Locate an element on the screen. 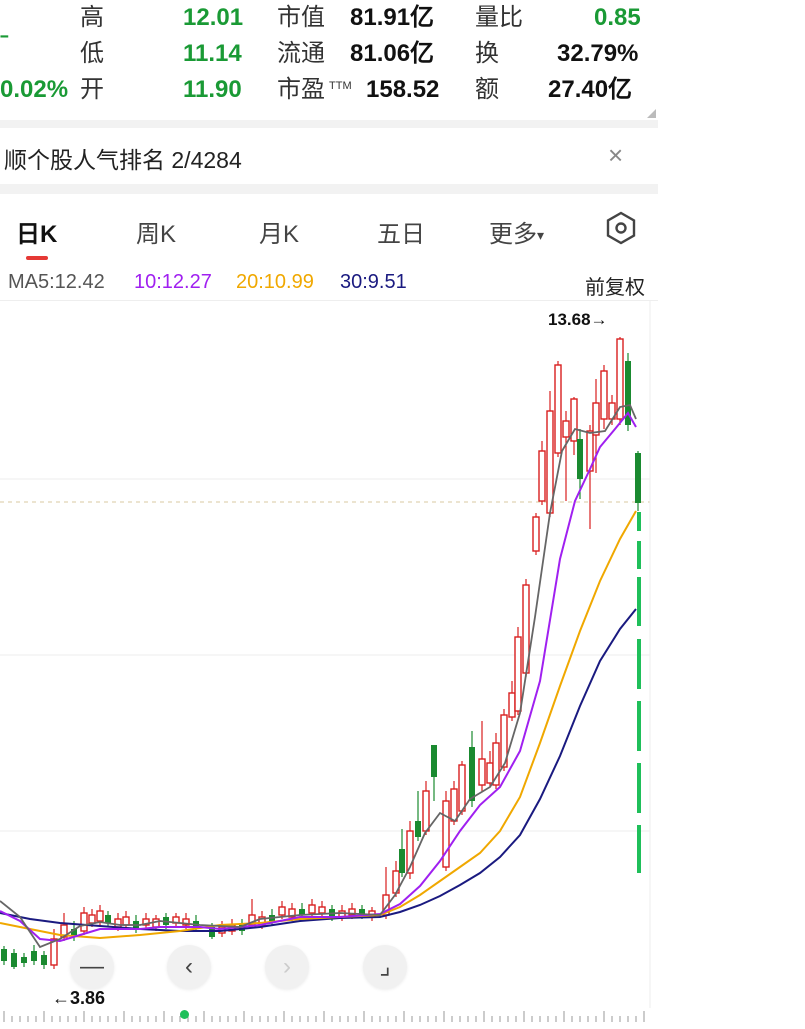 This screenshot has height=1029, width=805. chevron-down-icon: ▾ is located at coordinates (541, 235).